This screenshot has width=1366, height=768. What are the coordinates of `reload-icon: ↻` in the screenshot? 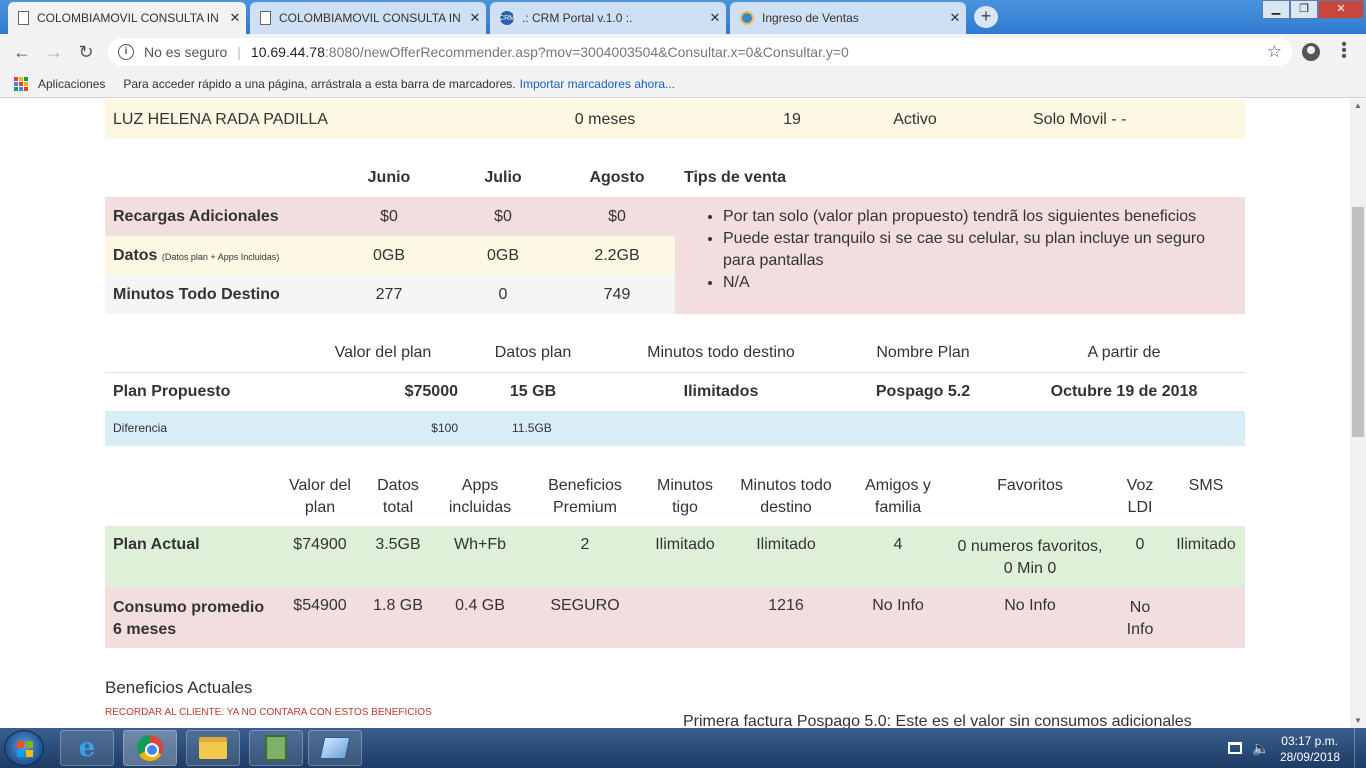 It's located at (86, 52).